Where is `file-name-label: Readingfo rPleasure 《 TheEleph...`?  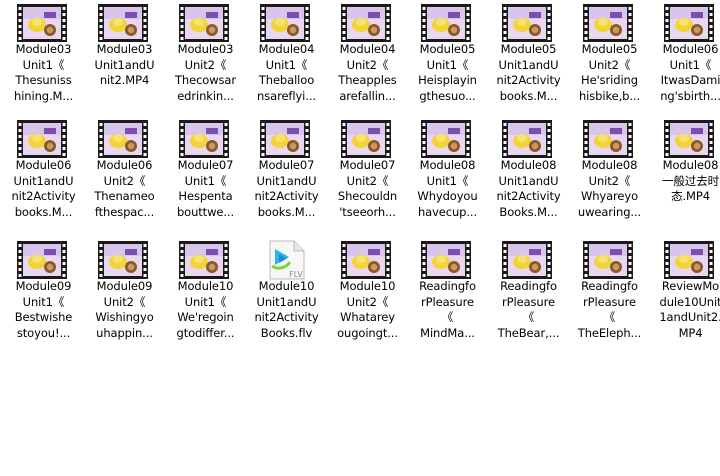 file-name-label: Readingfo rPleasure 《 TheEleph... is located at coordinates (609, 309).